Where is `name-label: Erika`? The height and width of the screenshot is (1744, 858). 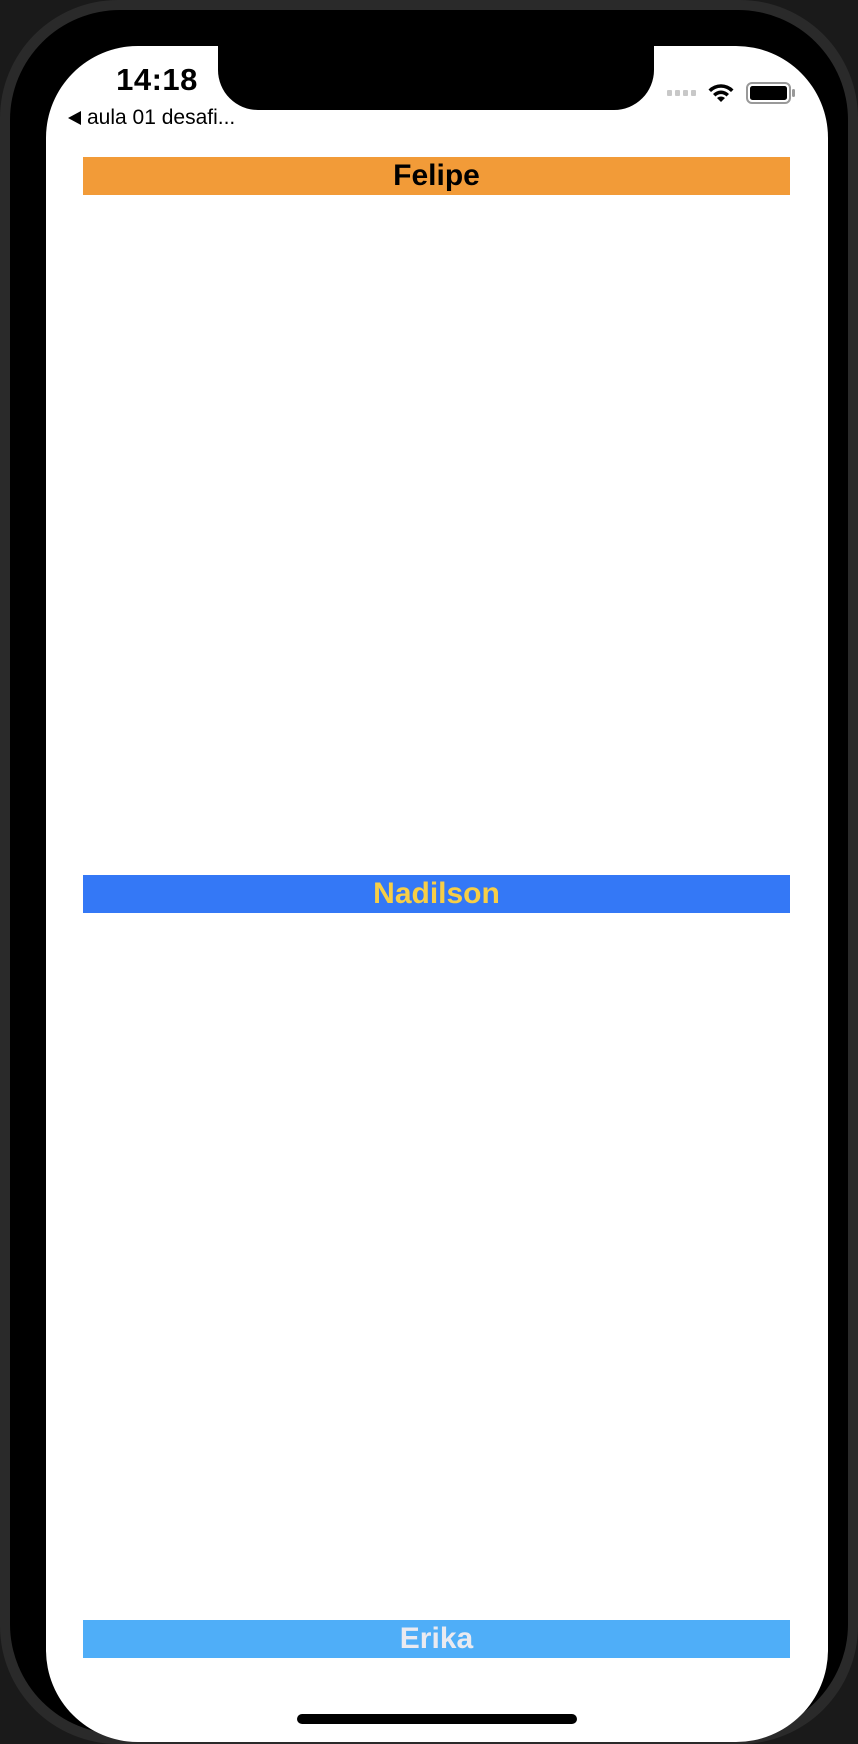
name-label: Erika is located at coordinates (436, 1638).